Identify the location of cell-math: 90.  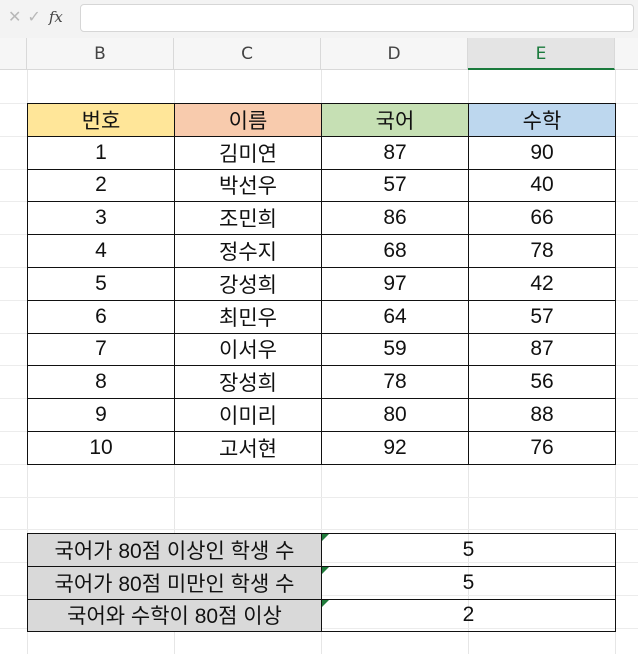
(542, 152).